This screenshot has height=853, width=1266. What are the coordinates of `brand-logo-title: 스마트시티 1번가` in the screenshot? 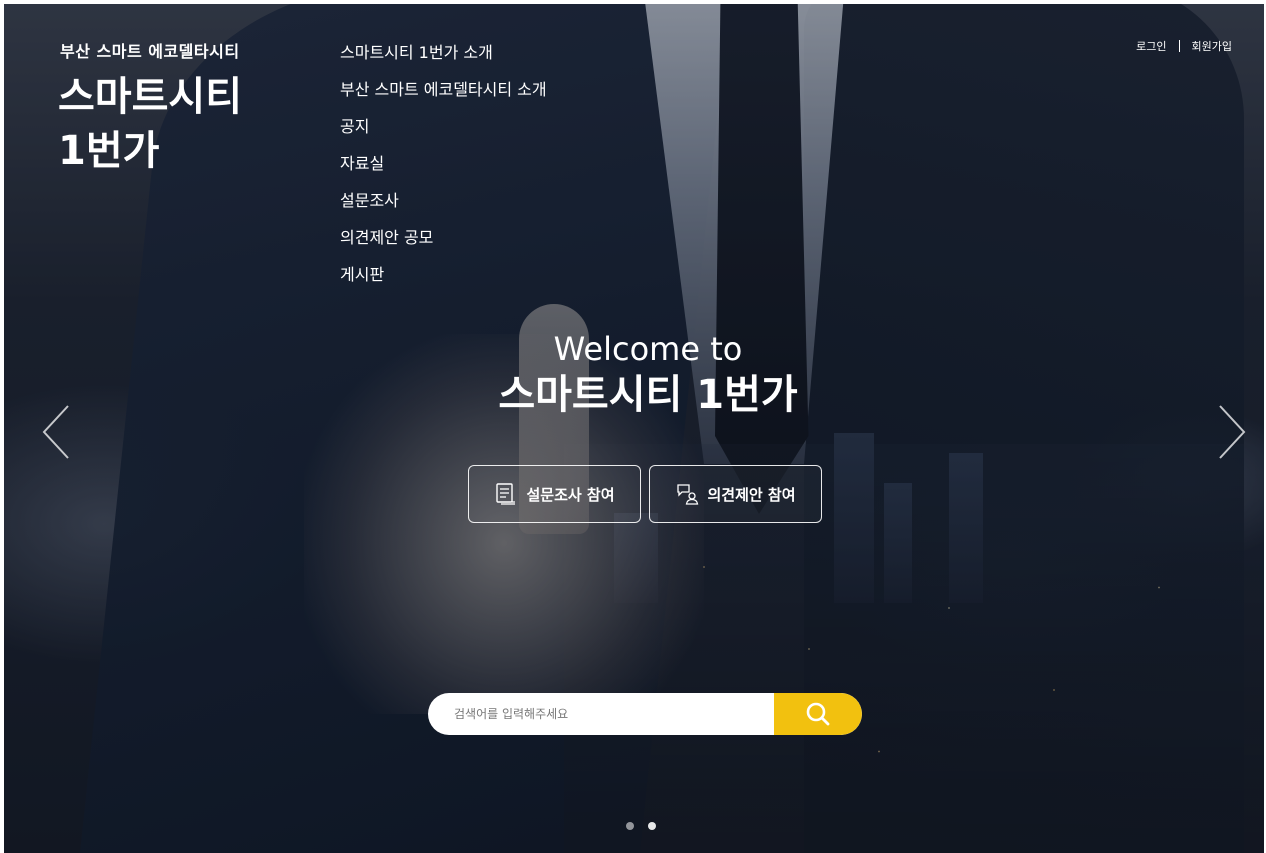 It's located at (178, 124).